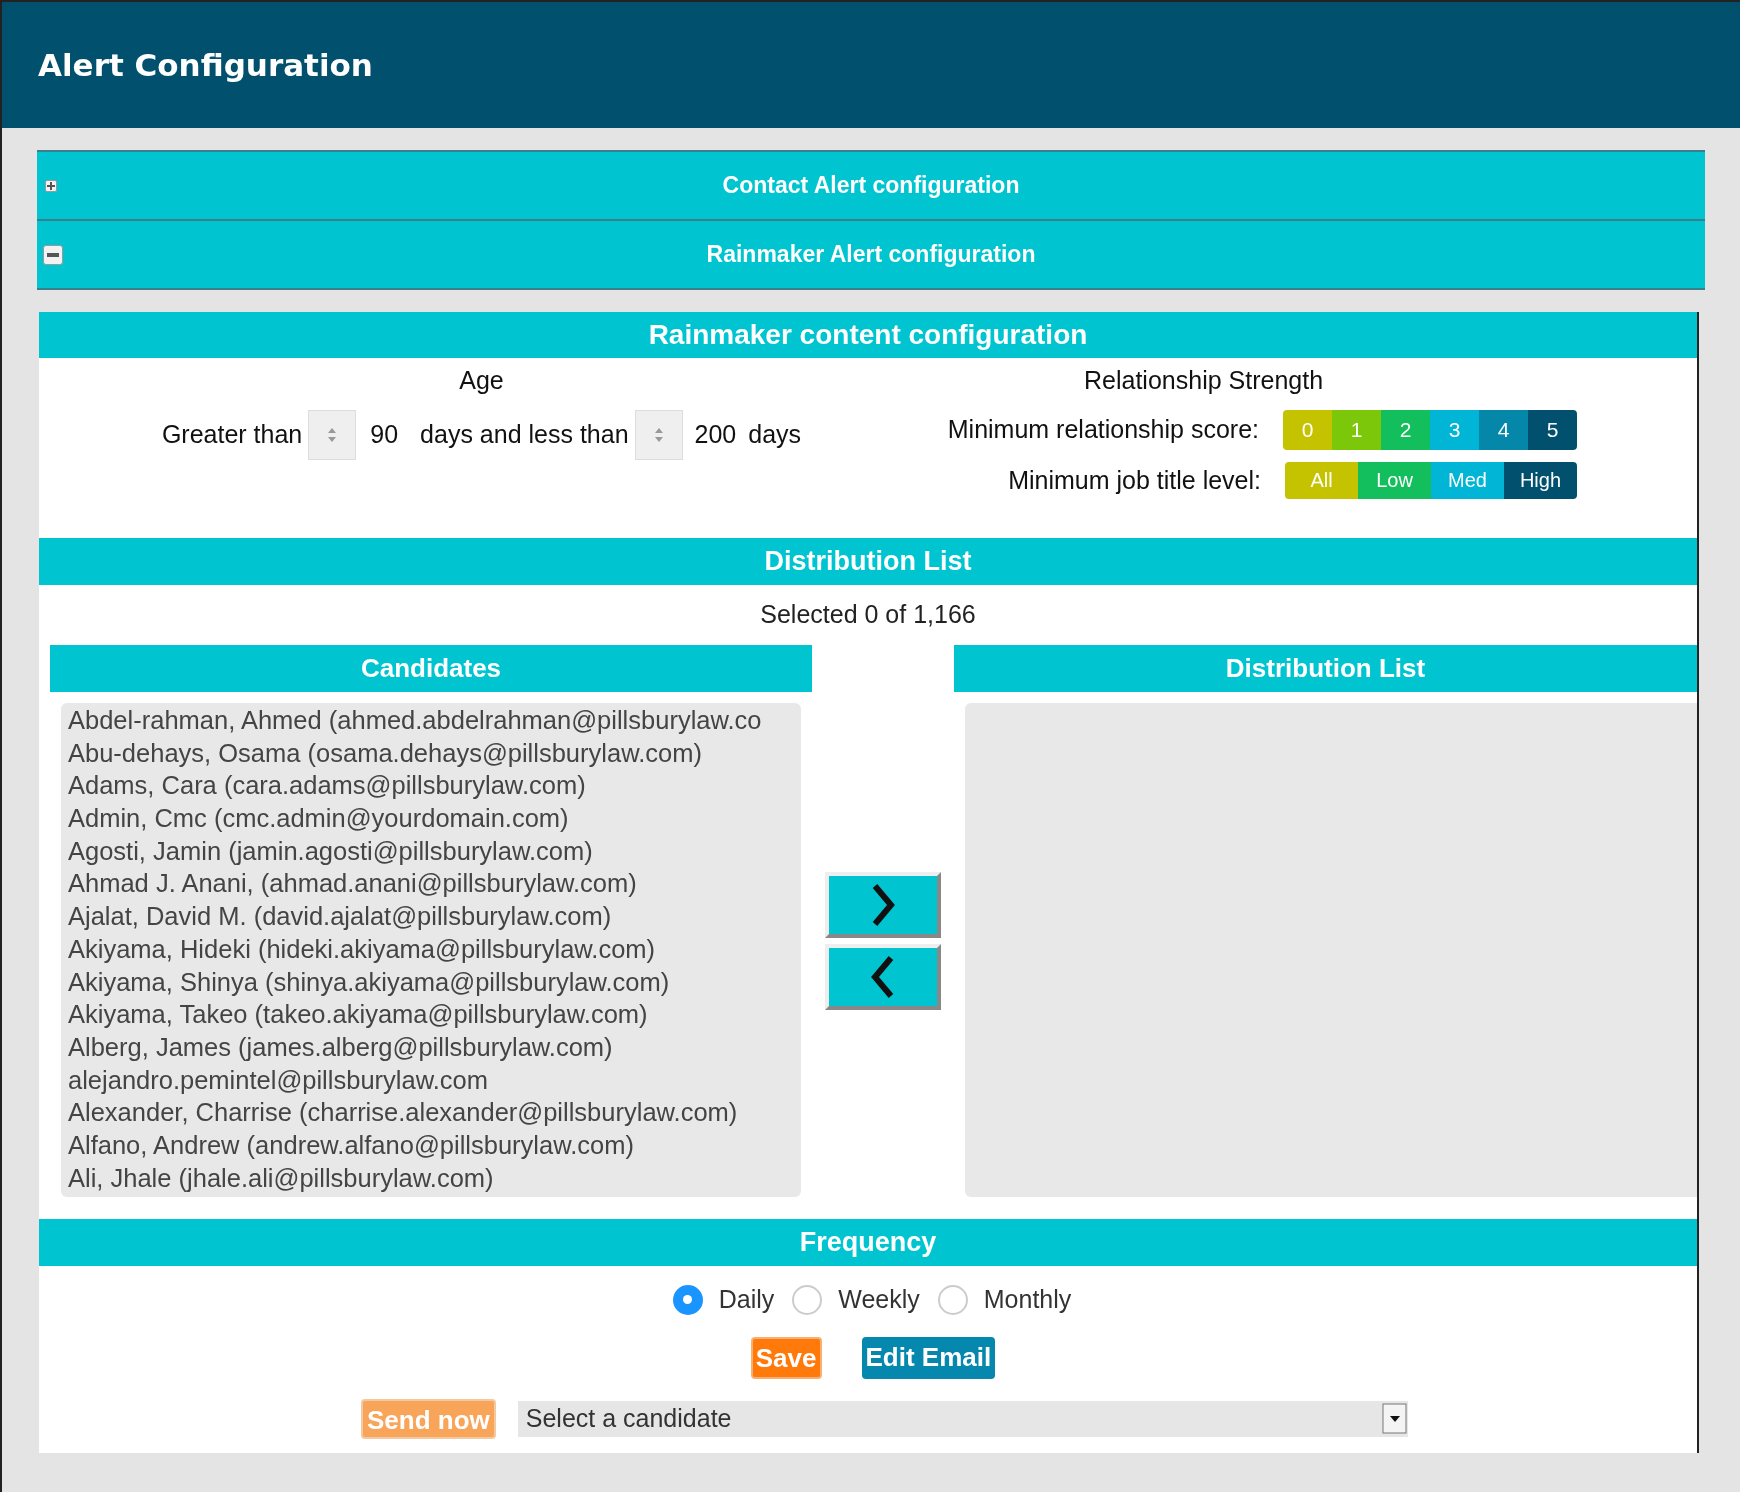 Image resolution: width=1740 pixels, height=1492 pixels. What do you see at coordinates (434, 851) in the screenshot?
I see `list-item: Agosti, Jamin (jamin.agosti@pillsburylaw.com)` at bounding box center [434, 851].